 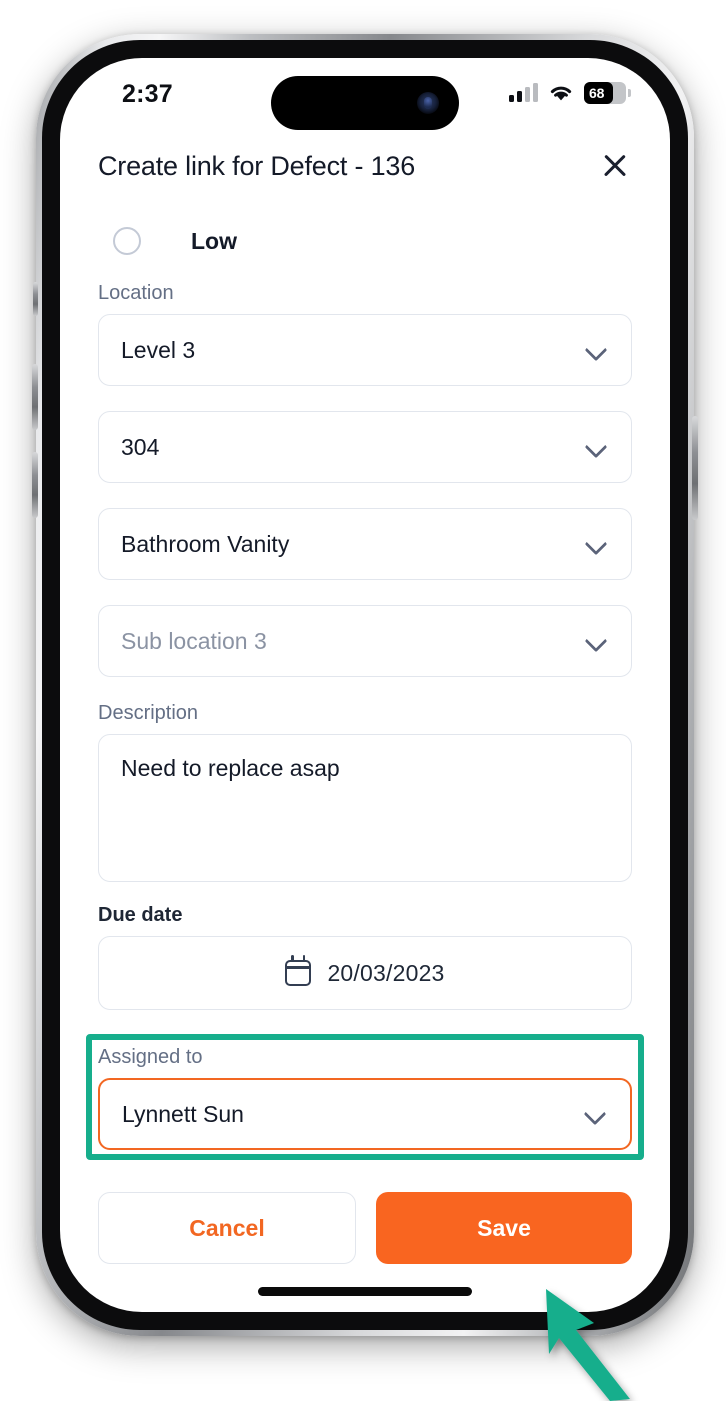 I want to click on status-time: 2:37, so click(x=147, y=94).